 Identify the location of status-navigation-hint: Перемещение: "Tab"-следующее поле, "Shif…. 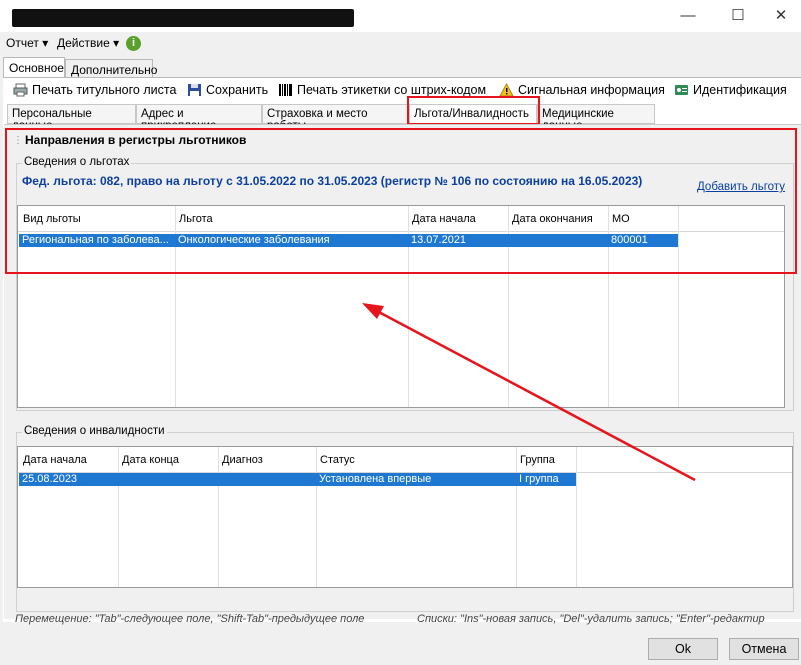
(190, 619).